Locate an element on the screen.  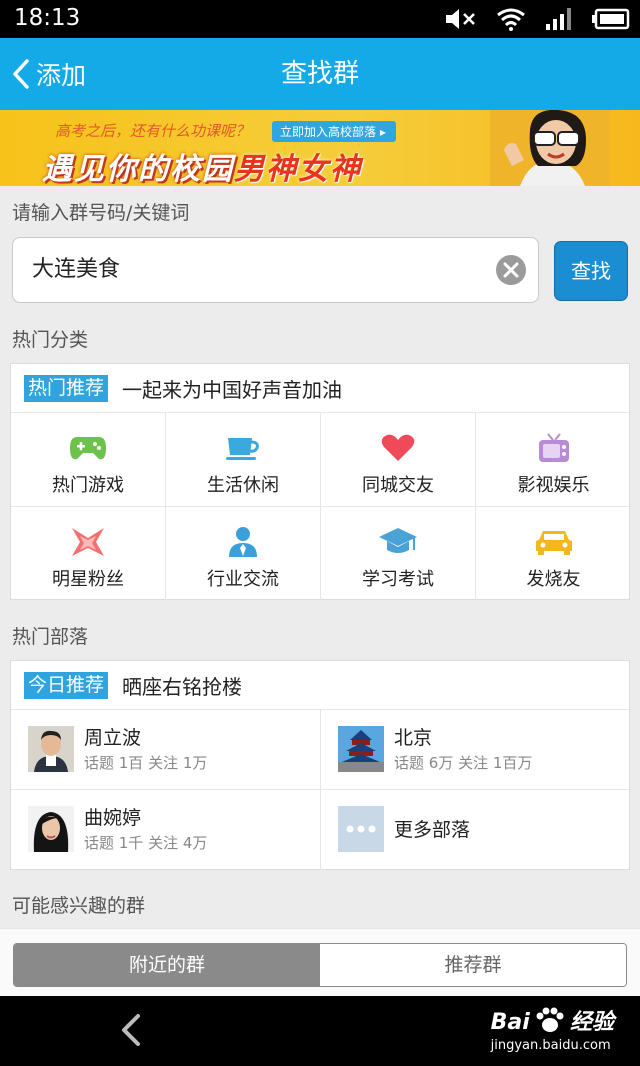
page-title: 查找群 is located at coordinates (319, 74).